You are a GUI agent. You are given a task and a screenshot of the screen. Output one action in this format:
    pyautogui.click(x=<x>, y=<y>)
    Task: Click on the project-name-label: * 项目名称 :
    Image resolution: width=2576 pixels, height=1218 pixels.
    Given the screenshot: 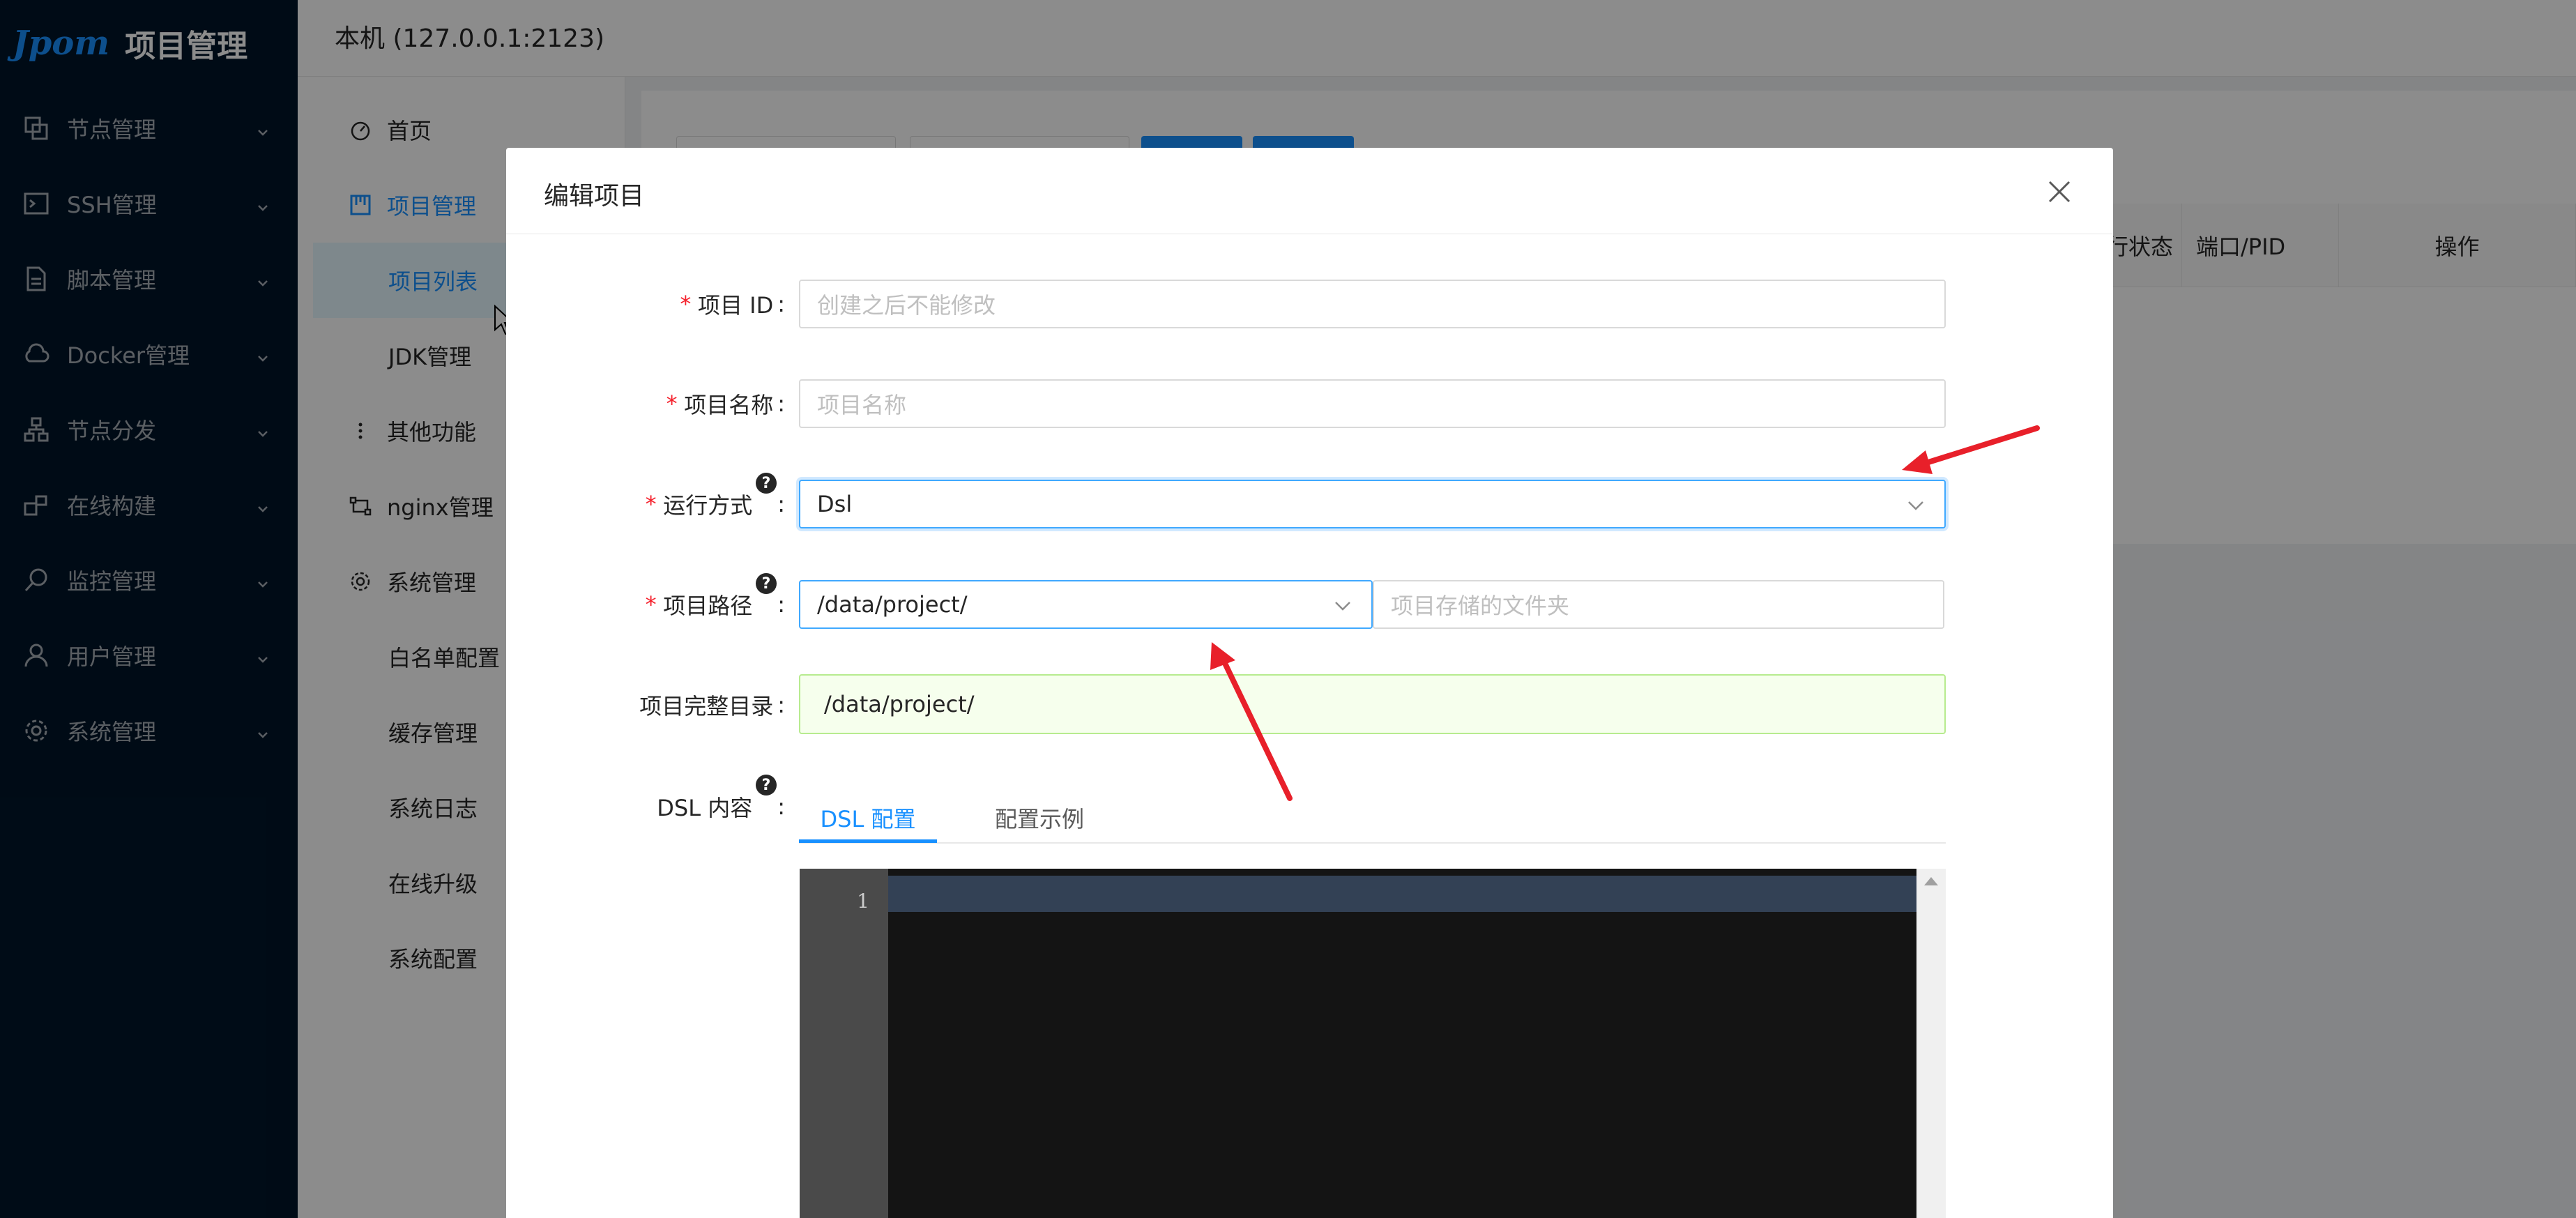 What is the action you would take?
    pyautogui.click(x=698, y=404)
    